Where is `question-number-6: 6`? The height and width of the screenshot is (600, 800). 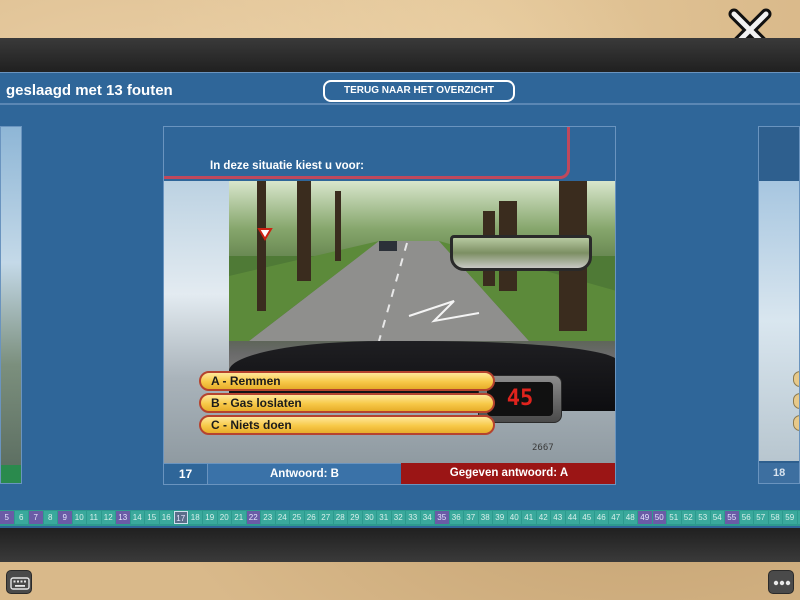 question-number-6: 6 is located at coordinates (21, 517).